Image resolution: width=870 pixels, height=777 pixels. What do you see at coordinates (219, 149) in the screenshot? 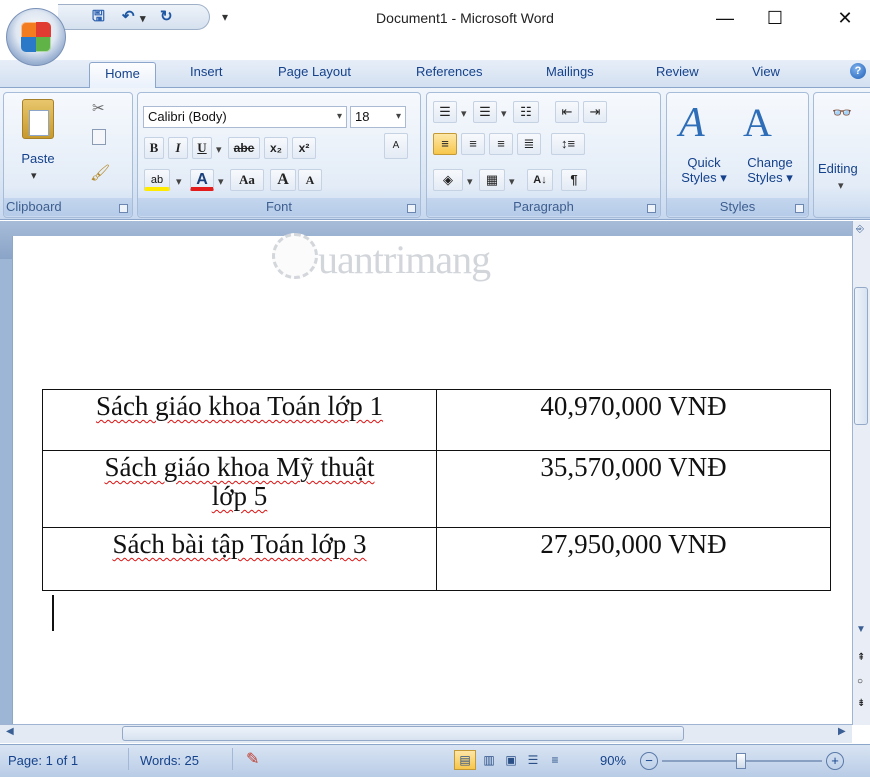
I see `underline-dropdown-icon: ▾` at bounding box center [219, 149].